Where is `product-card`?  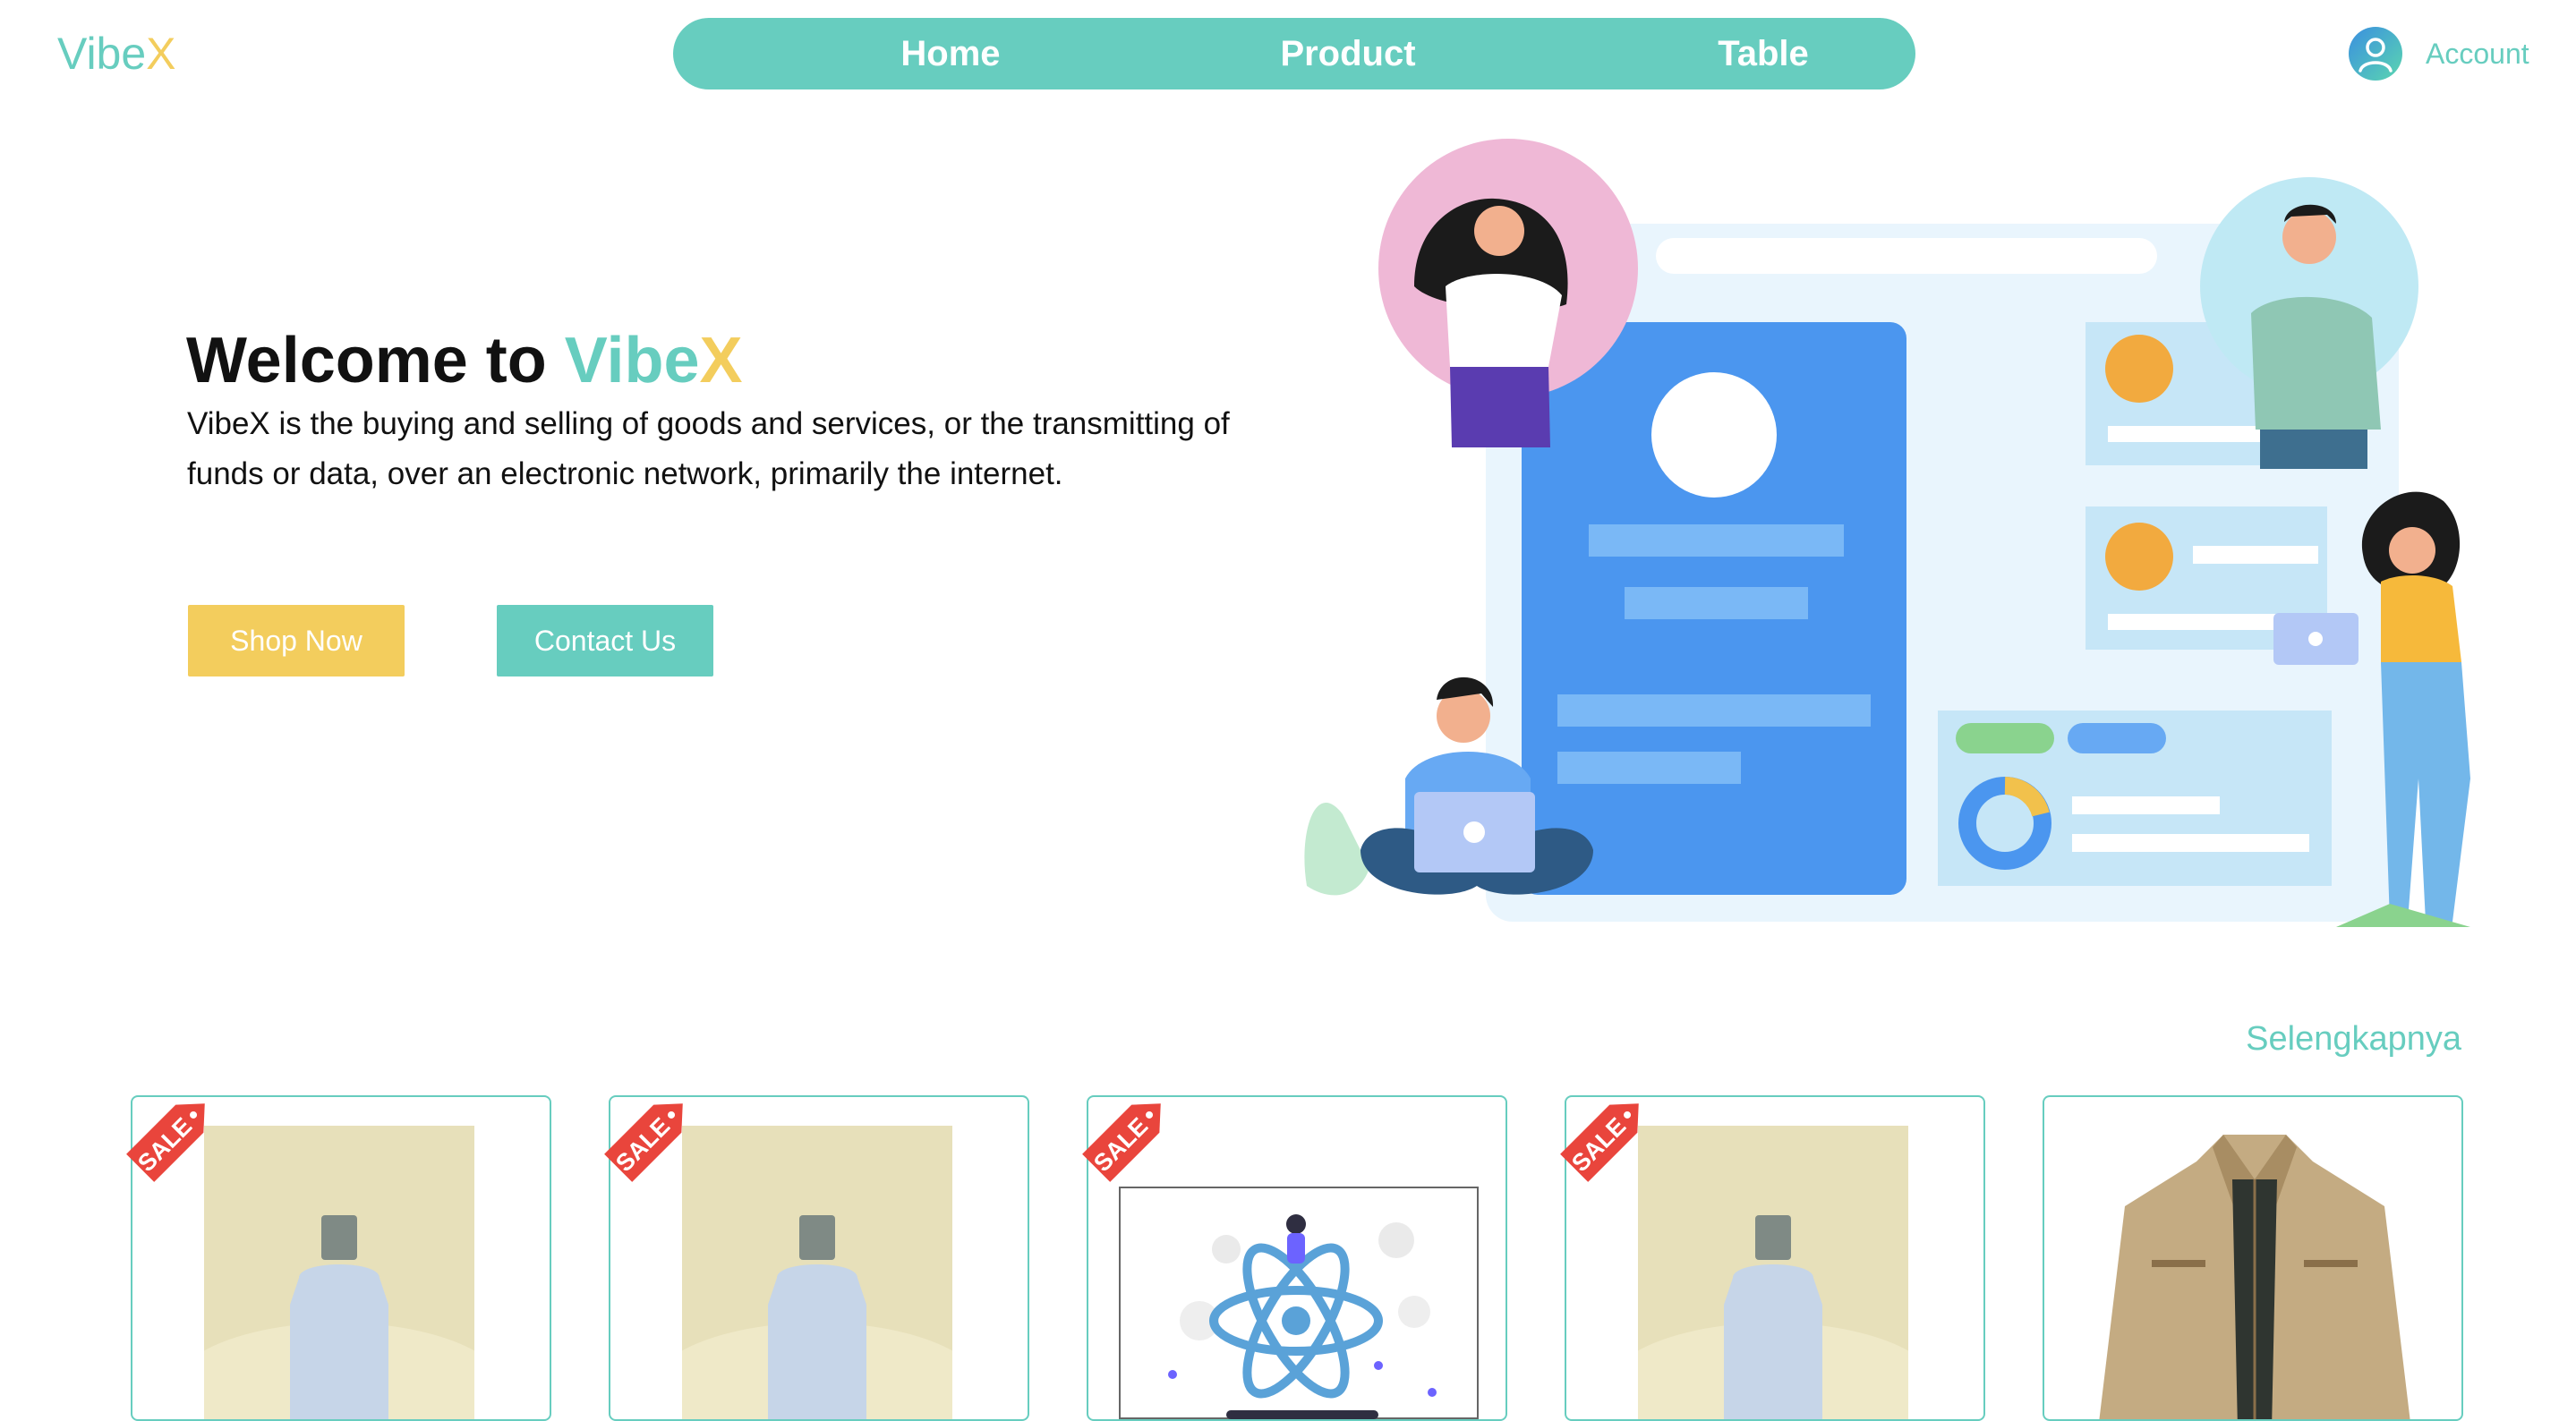 product-card is located at coordinates (2253, 1258).